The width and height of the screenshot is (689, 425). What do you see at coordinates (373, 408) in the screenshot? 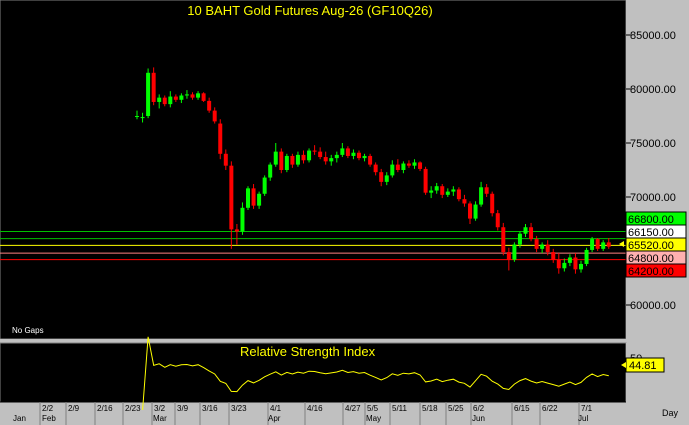
I see `week-tick-label: 5/5` at bounding box center [373, 408].